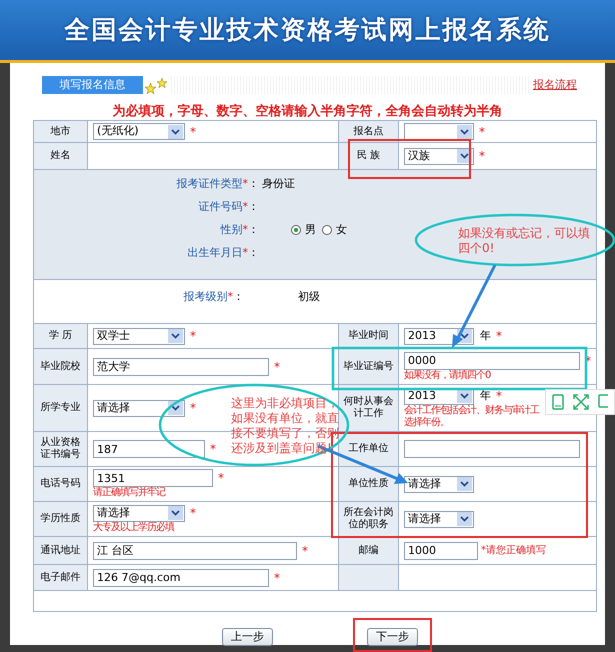  What do you see at coordinates (369, 550) in the screenshot?
I see `field-label: 邮编` at bounding box center [369, 550].